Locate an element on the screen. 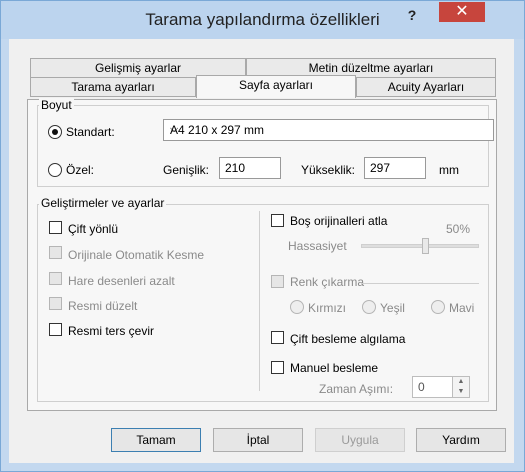 Image resolution: width=525 pixels, height=472 pixels. invert-image-checkbox is located at coordinates (55, 329).